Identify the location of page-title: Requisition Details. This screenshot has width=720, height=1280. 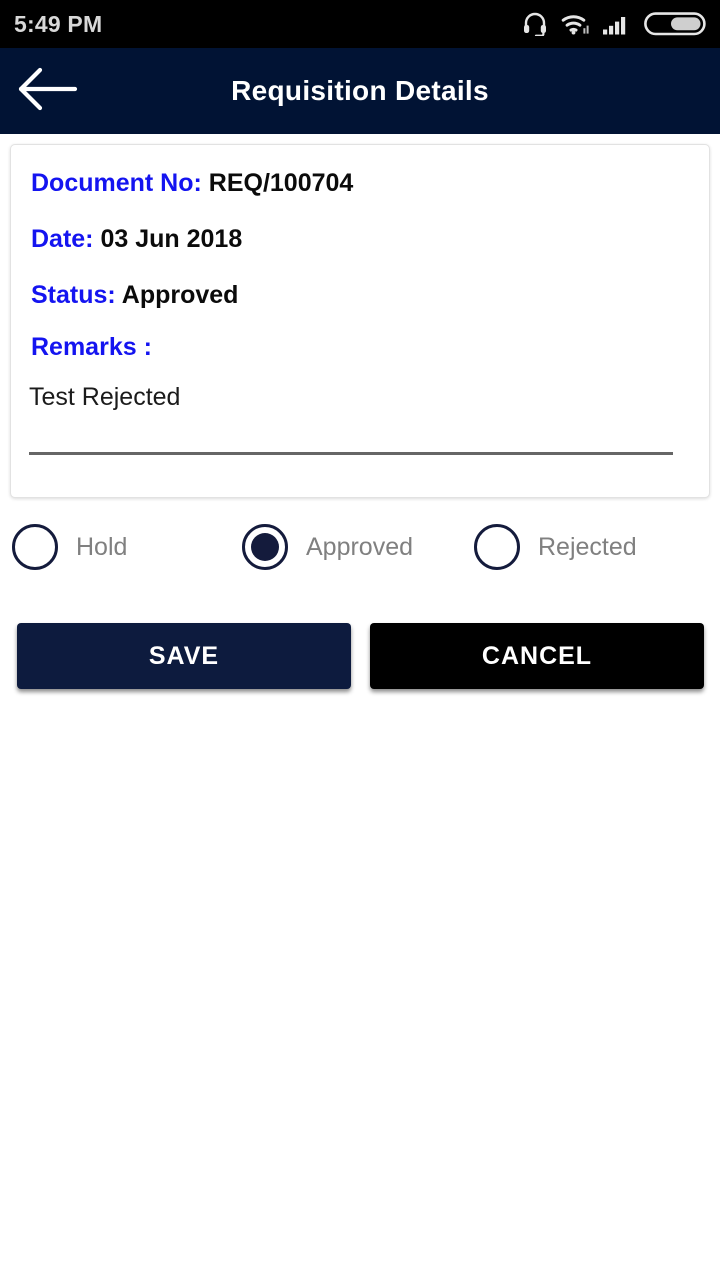
(360, 90).